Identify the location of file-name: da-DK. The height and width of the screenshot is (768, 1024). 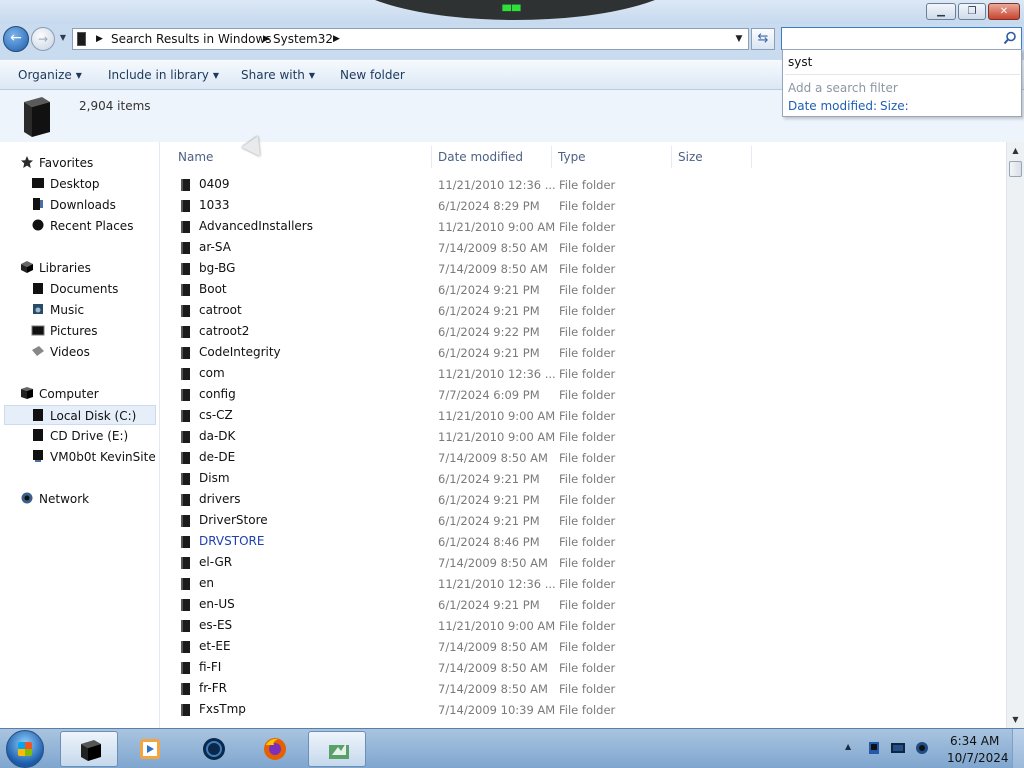
(217, 436).